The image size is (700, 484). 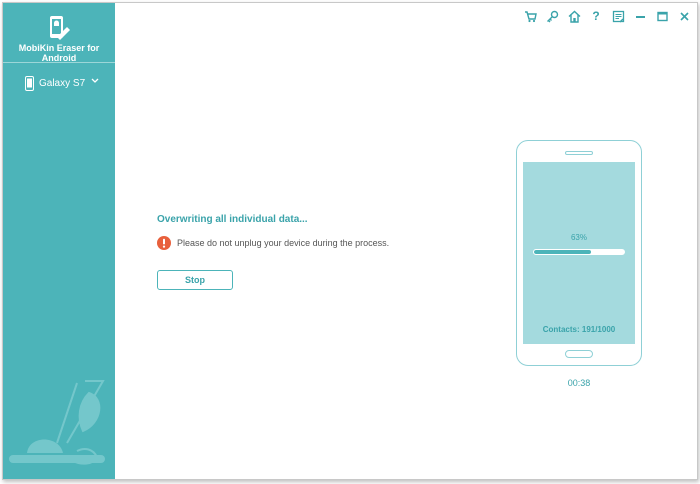 What do you see at coordinates (195, 280) in the screenshot?
I see `stop-button: Stop` at bounding box center [195, 280].